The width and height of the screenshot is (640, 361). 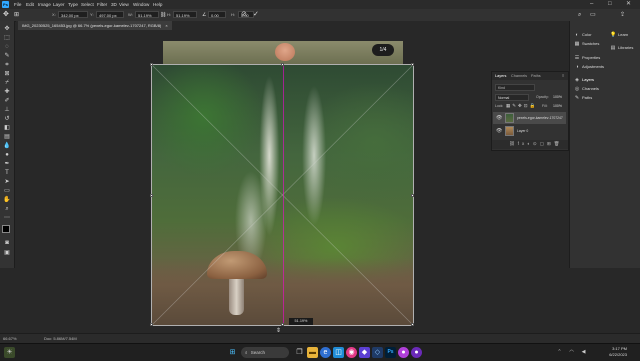 I want to click on transform-handle-bottom-left, so click(x=151, y=324).